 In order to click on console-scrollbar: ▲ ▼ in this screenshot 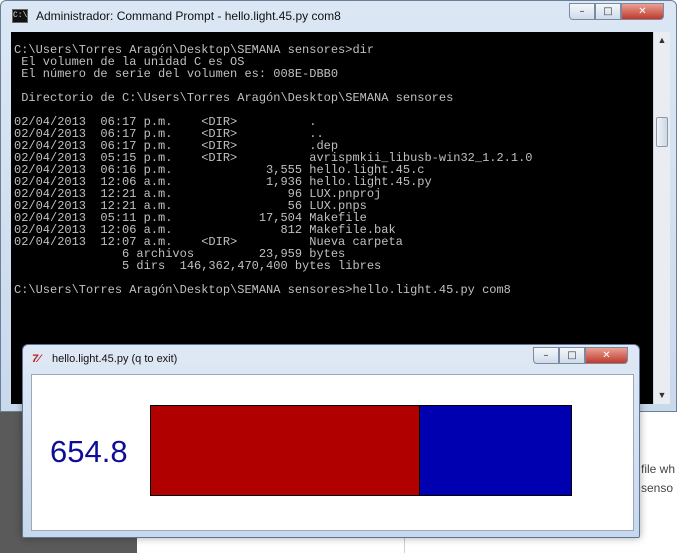, I will do `click(661, 218)`.